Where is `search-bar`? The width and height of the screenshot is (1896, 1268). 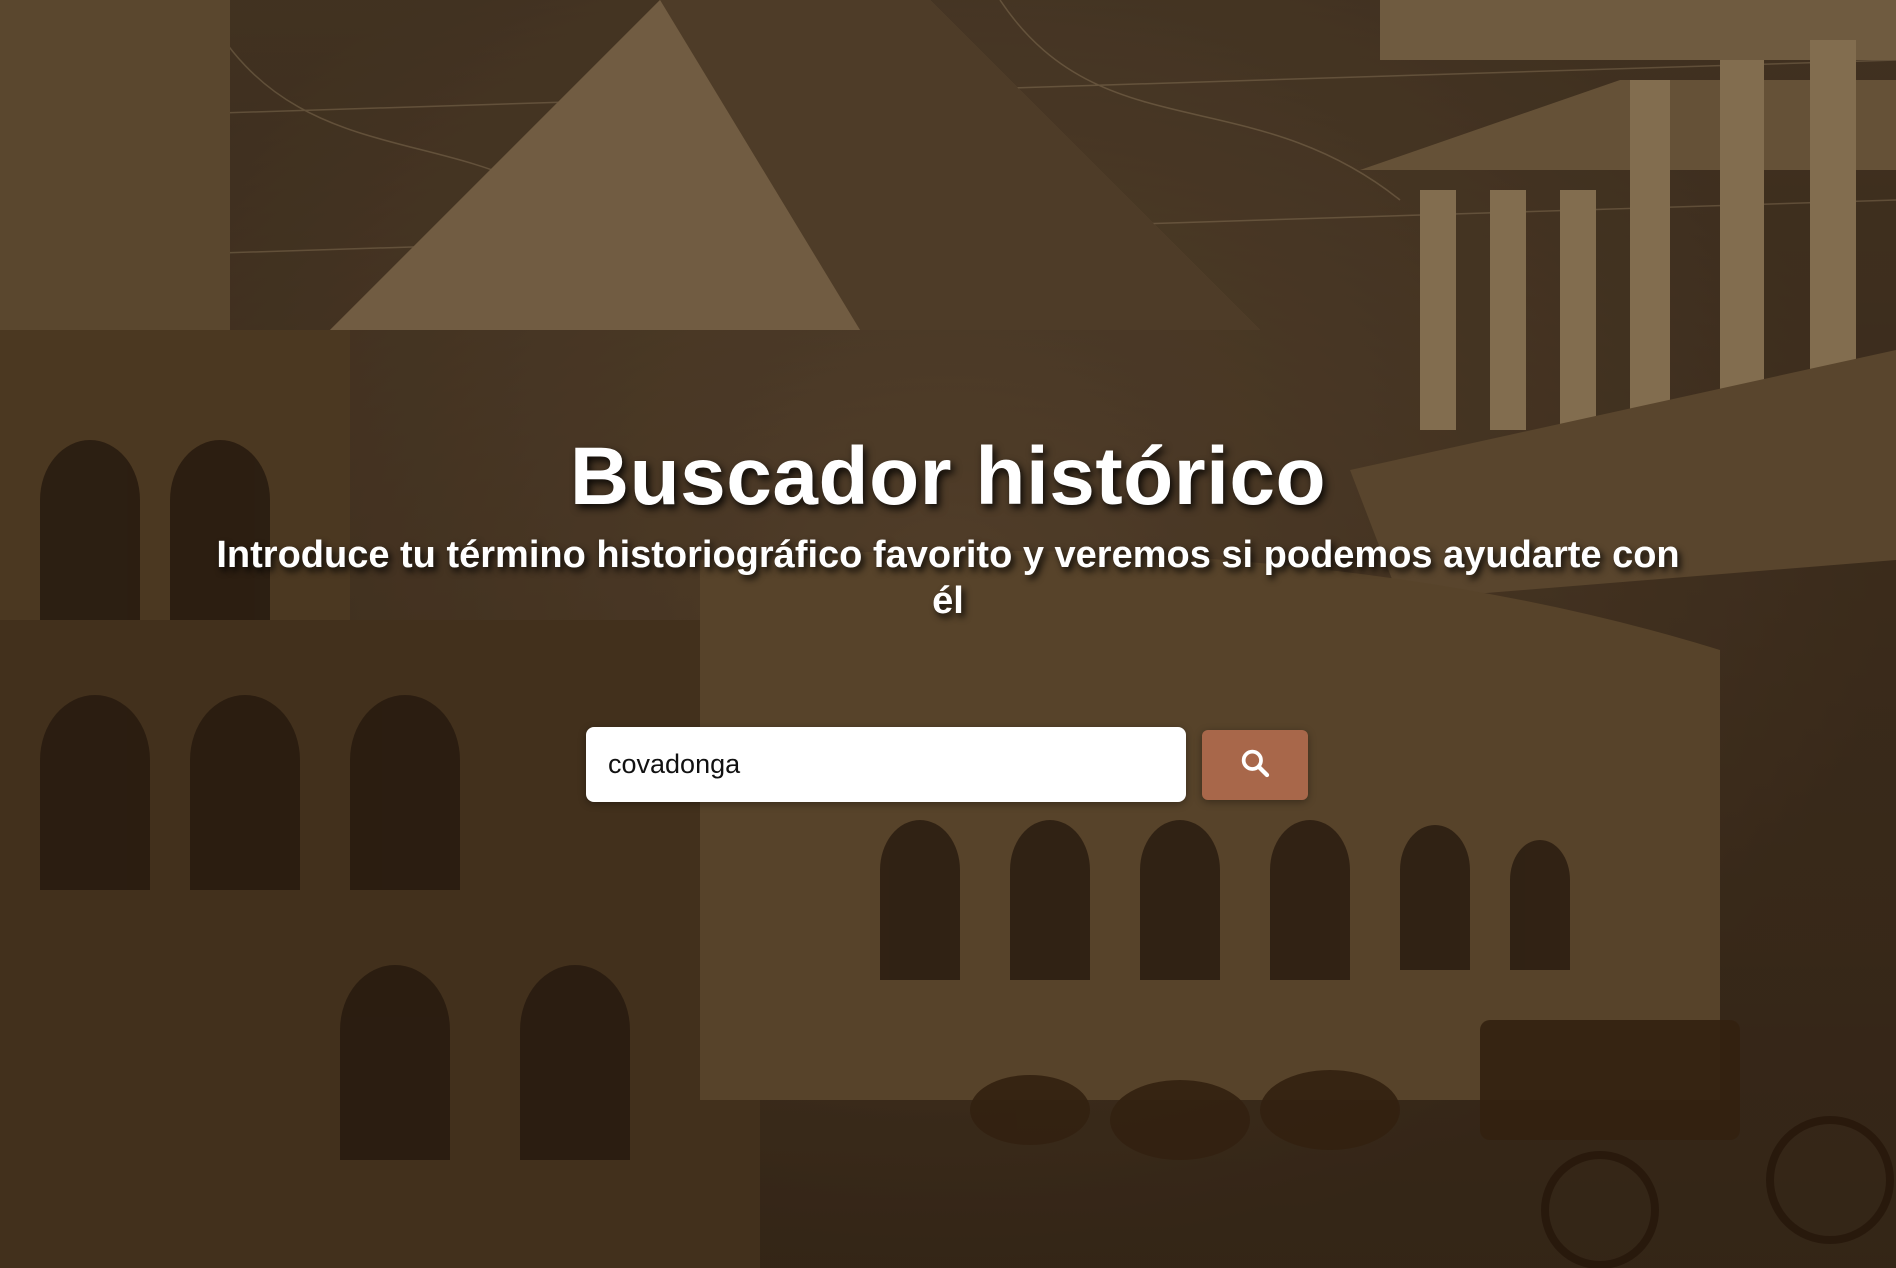
search-bar is located at coordinates (947, 764).